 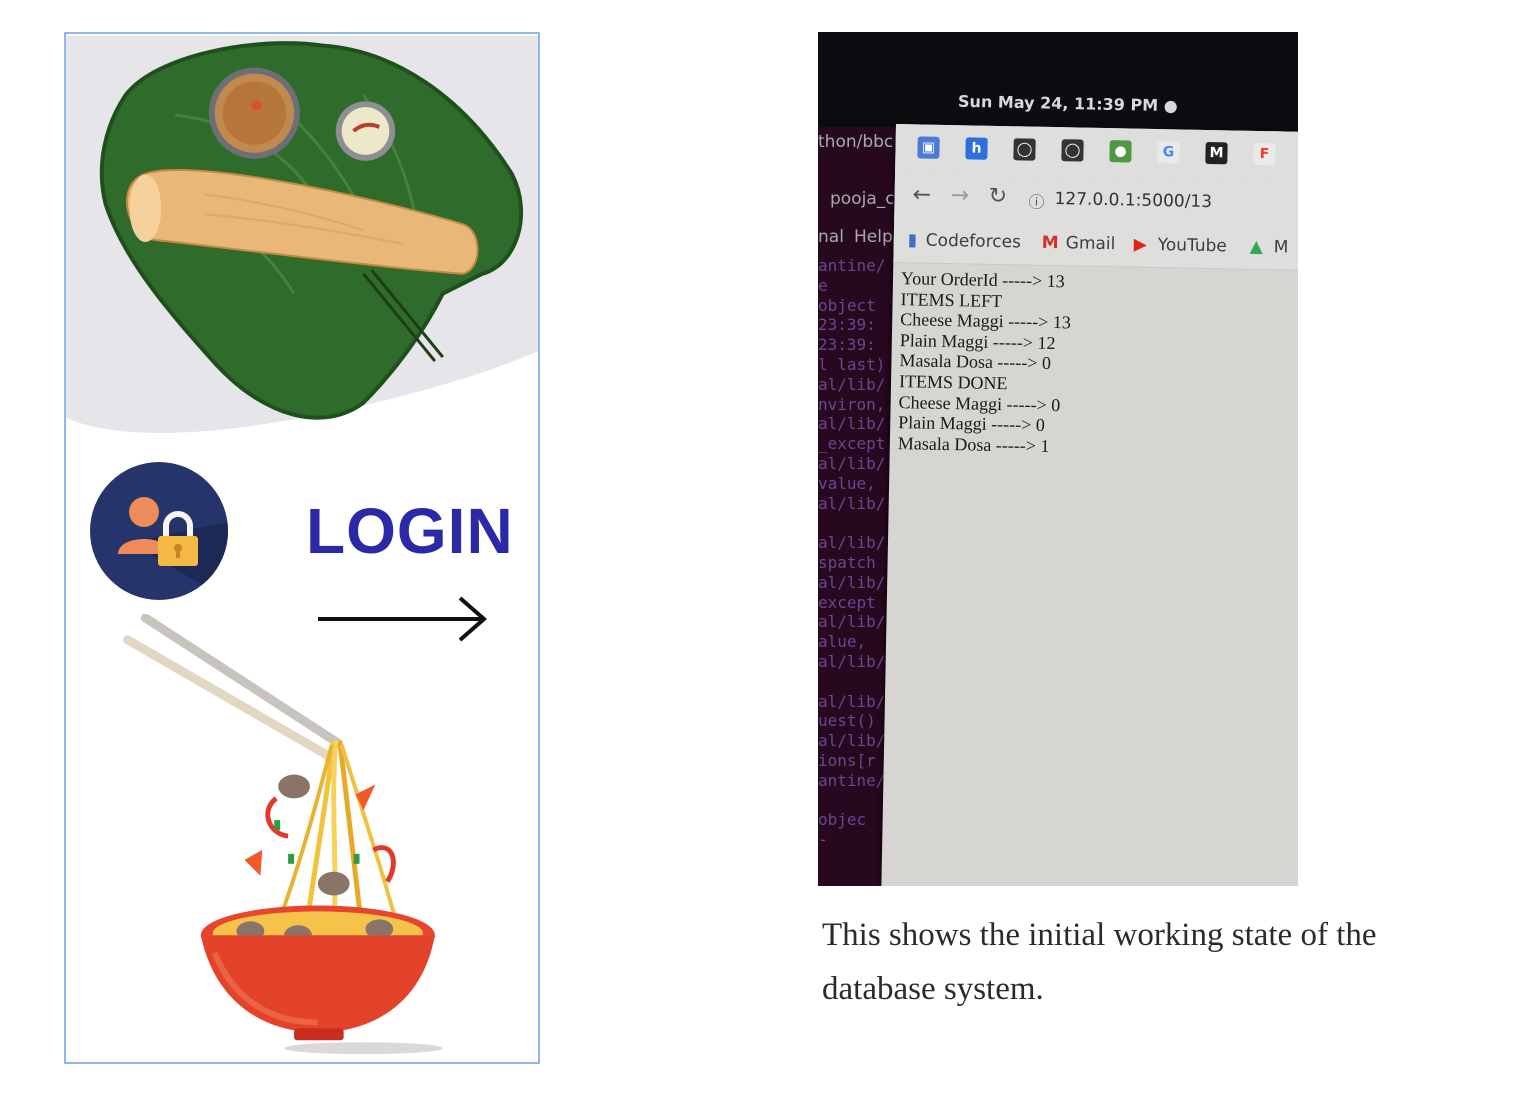 I want to click on terminal-line: objec, so click(x=842, y=820).